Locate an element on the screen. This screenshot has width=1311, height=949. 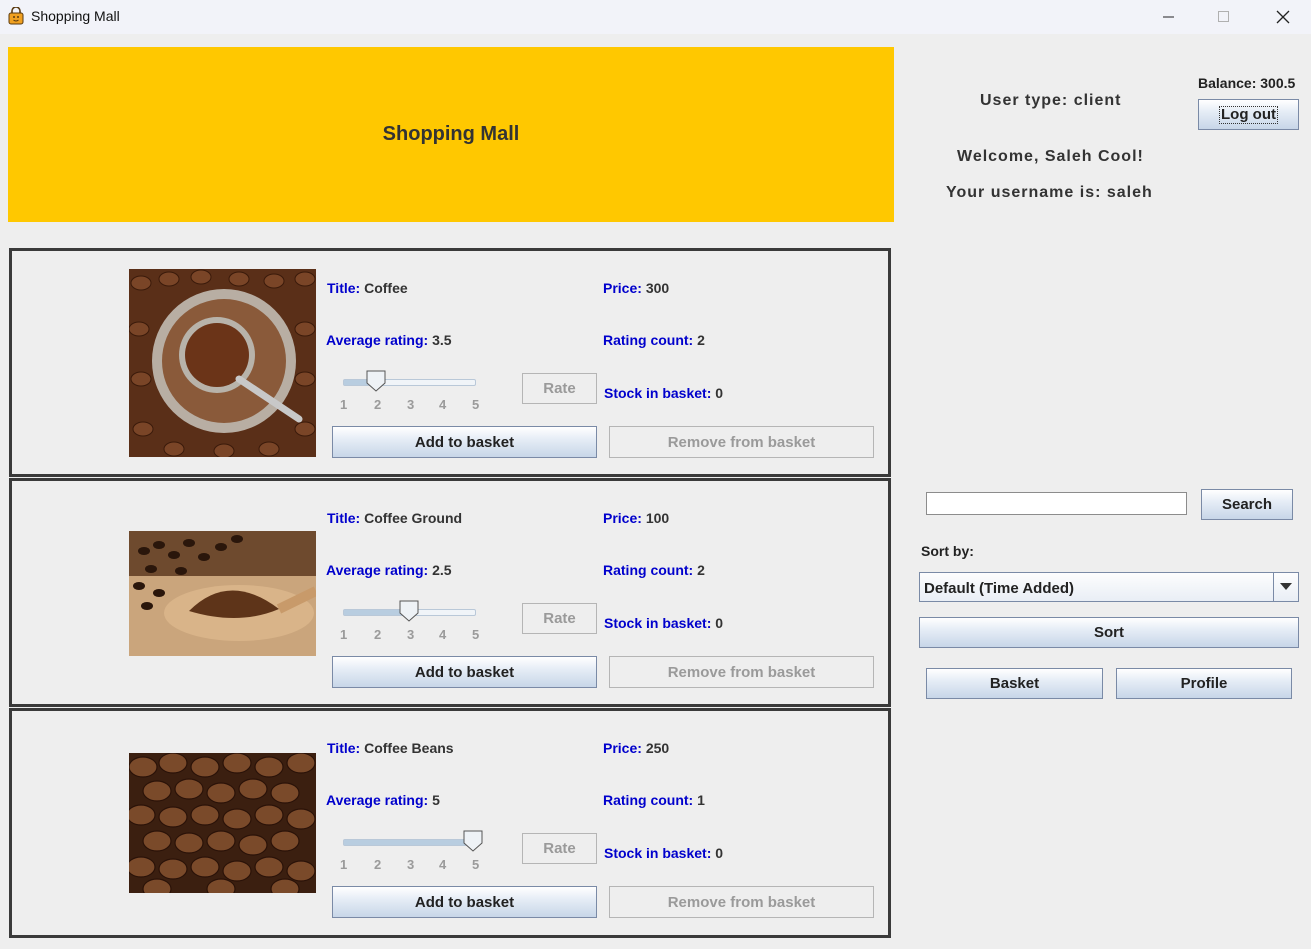
product-title-field: Title: Coffee is located at coordinates (367, 288).